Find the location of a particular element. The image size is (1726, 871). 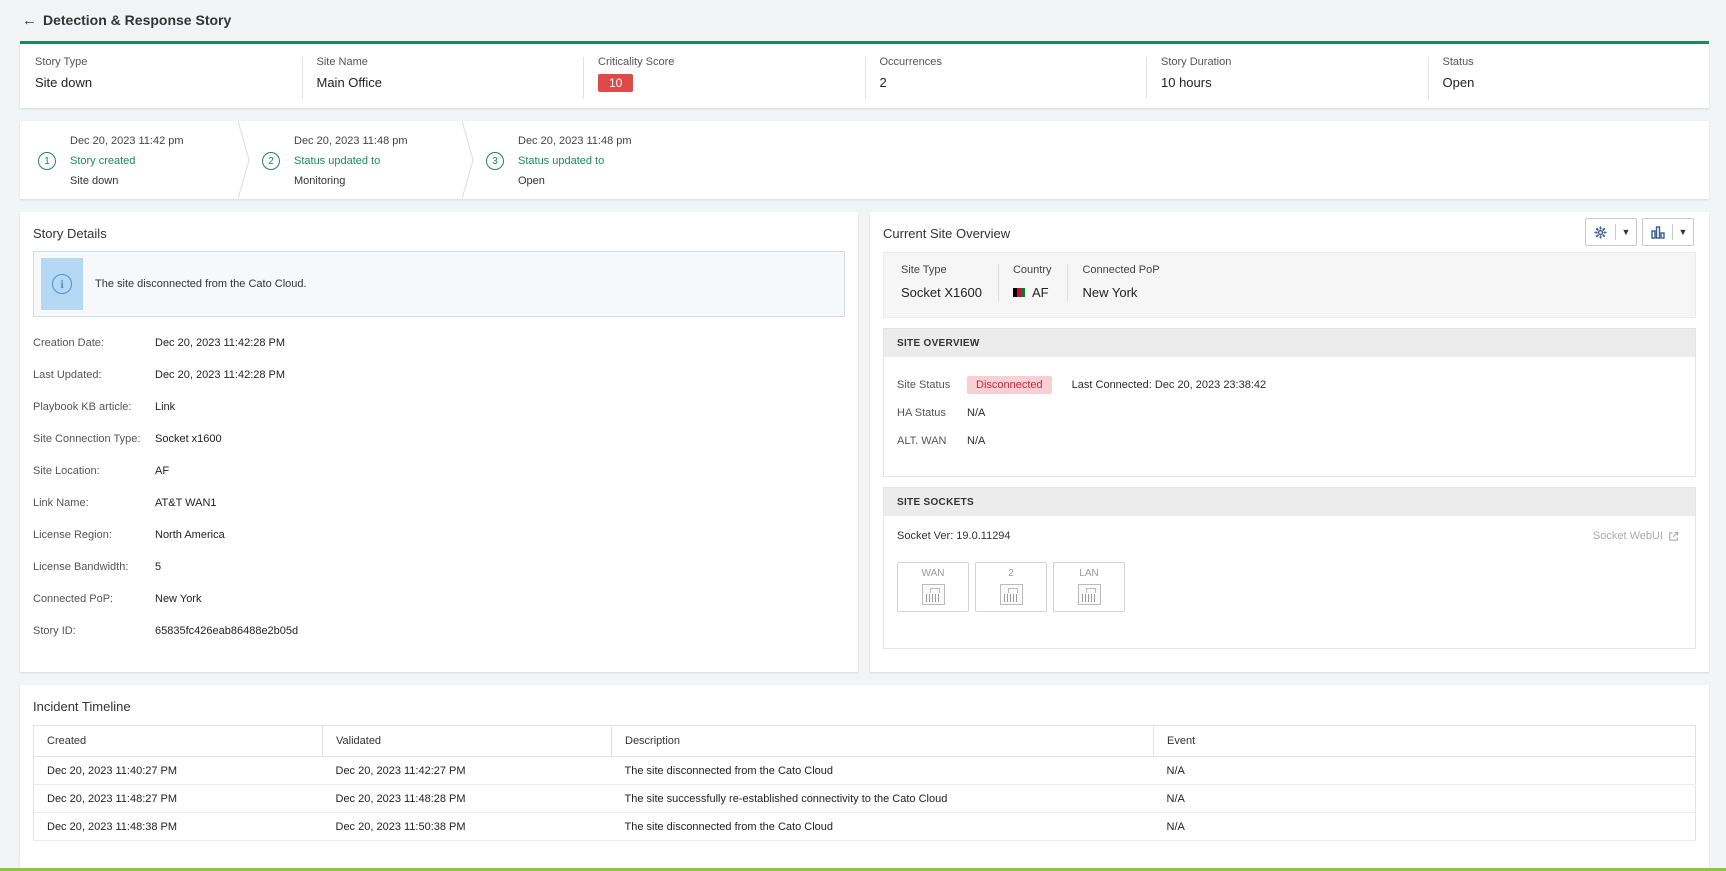

country-value: AF is located at coordinates (1040, 292).